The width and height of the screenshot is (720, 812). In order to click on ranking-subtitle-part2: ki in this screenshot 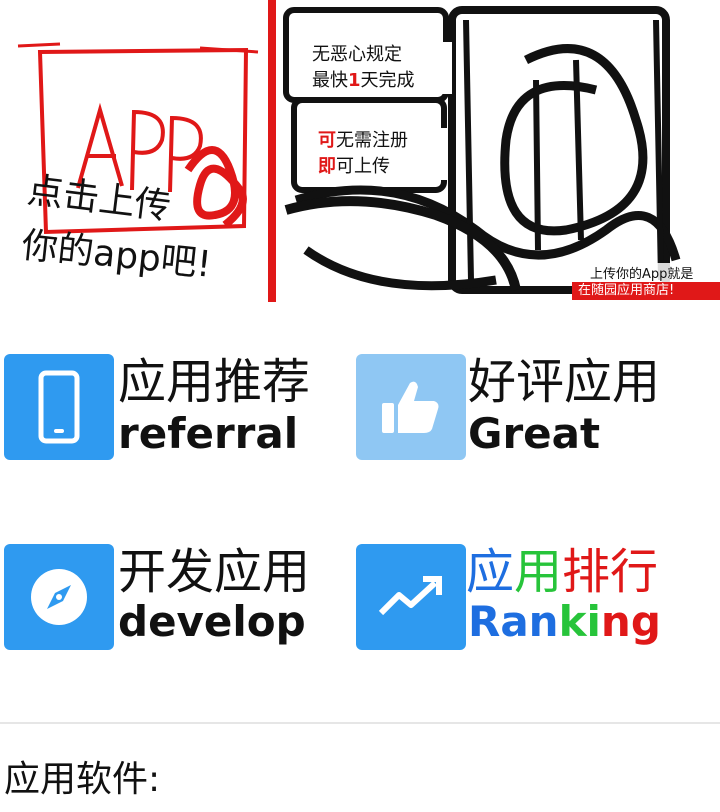, I will do `click(579, 621)`.